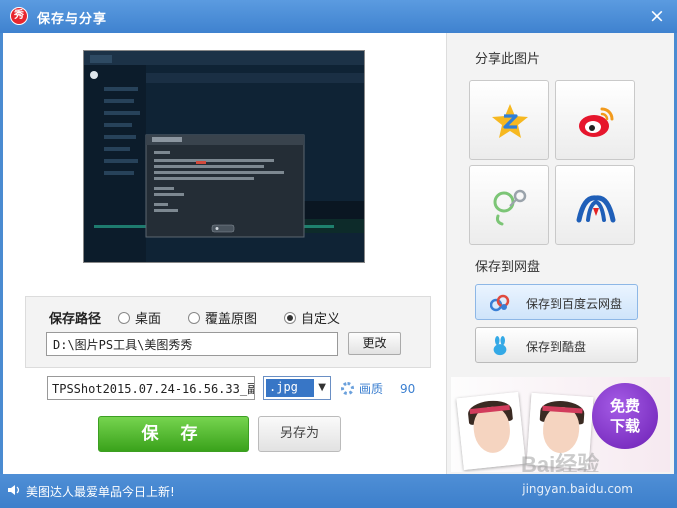 This screenshot has height=508, width=677. I want to click on share-qzone-button, so click(509, 120).